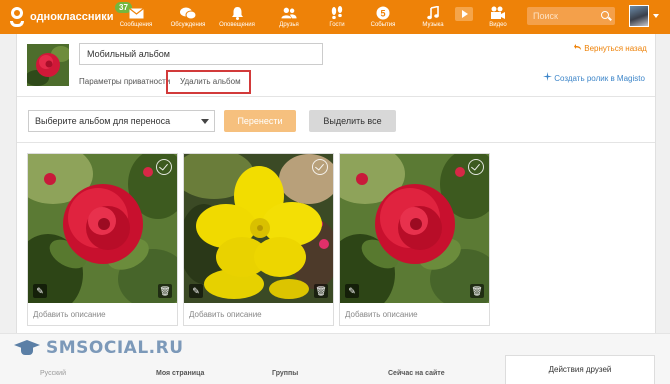 This screenshot has height=384, width=670. I want to click on target-album-select: Выберите альбом для переноса, so click(121, 121).